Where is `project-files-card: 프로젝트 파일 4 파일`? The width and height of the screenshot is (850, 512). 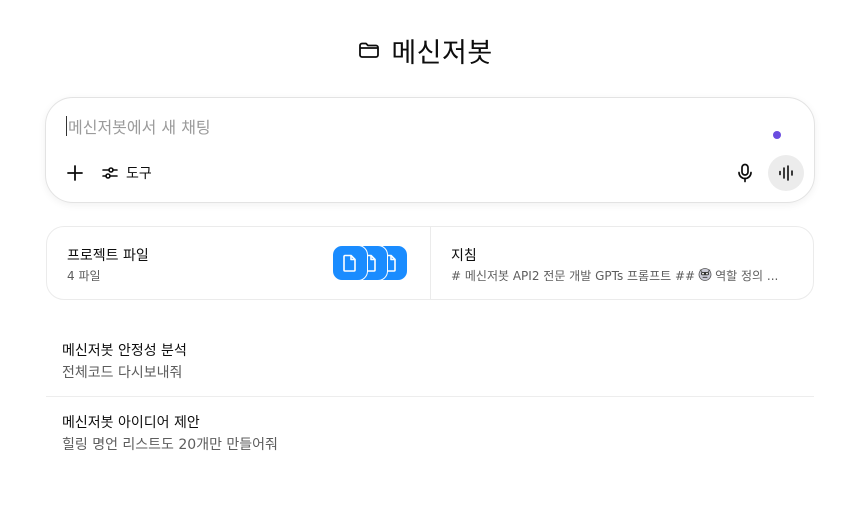
project-files-card: 프로젝트 파일 4 파일 is located at coordinates (238, 263).